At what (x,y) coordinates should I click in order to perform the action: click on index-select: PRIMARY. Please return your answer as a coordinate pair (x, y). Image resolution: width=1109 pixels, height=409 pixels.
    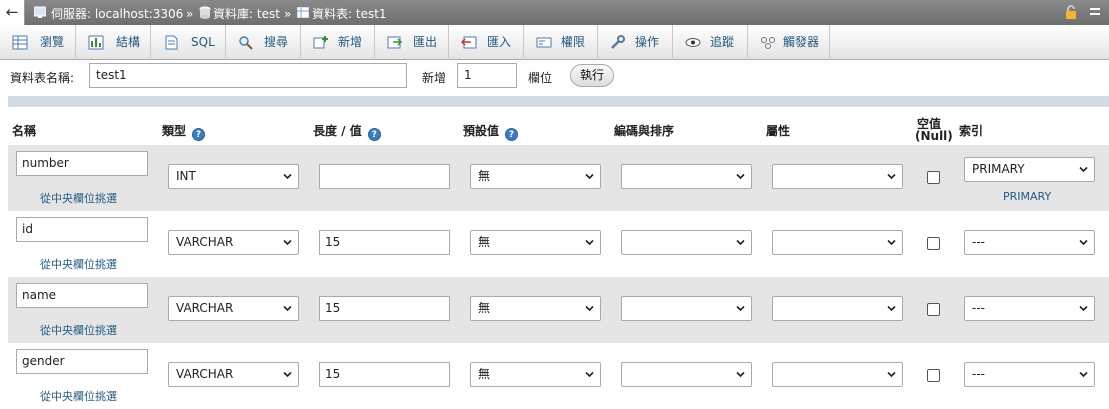
    Looking at the image, I should click on (1029, 169).